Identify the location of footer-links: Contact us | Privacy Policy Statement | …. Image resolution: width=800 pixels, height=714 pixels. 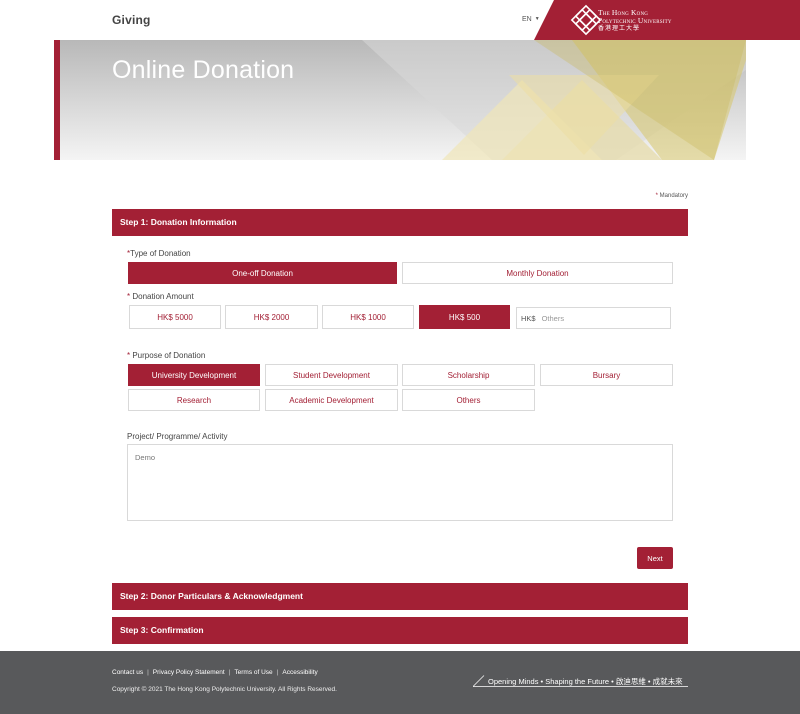
(215, 672).